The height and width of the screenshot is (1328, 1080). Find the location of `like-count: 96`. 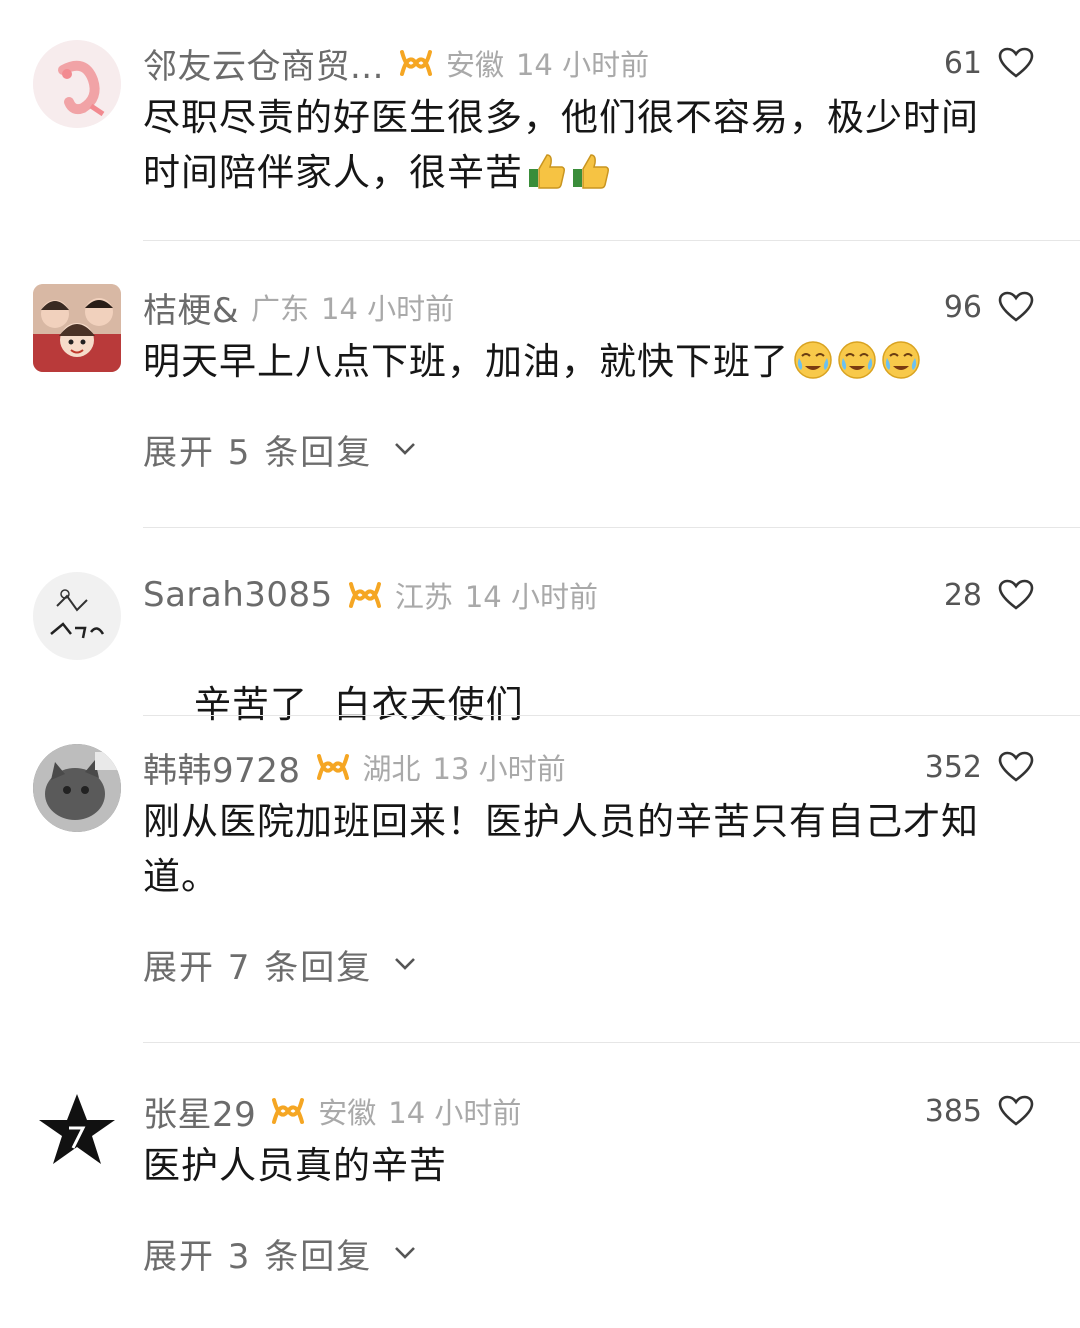

like-count: 96 is located at coordinates (962, 307).